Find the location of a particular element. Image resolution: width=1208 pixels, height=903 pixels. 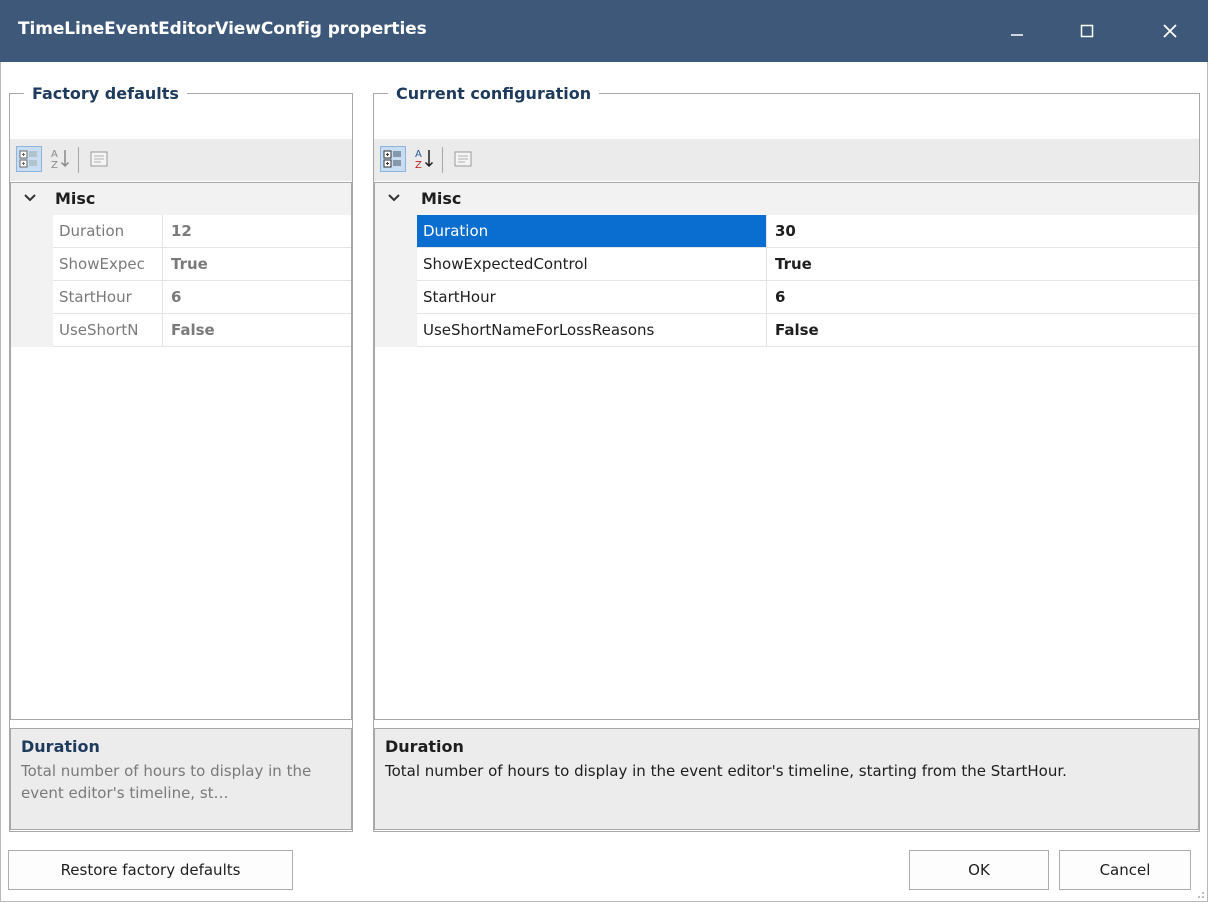

cancel-button: Cancel is located at coordinates (1125, 870).